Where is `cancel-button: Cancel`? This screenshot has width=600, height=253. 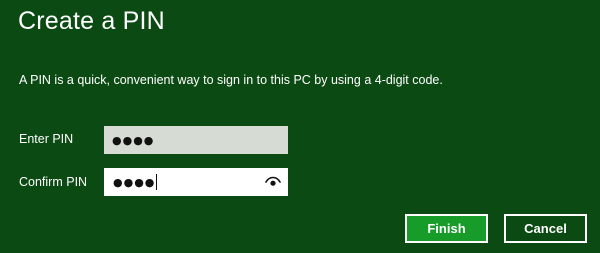
cancel-button: Cancel is located at coordinates (545, 228).